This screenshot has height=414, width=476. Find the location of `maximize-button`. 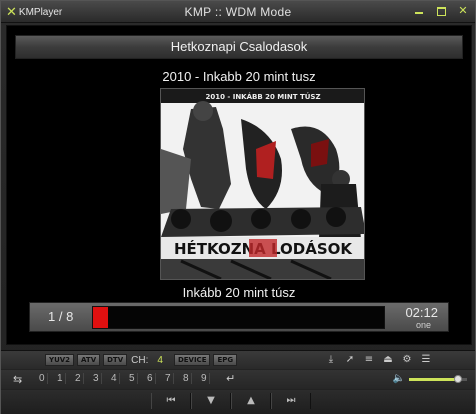

maximize-button is located at coordinates (441, 10).